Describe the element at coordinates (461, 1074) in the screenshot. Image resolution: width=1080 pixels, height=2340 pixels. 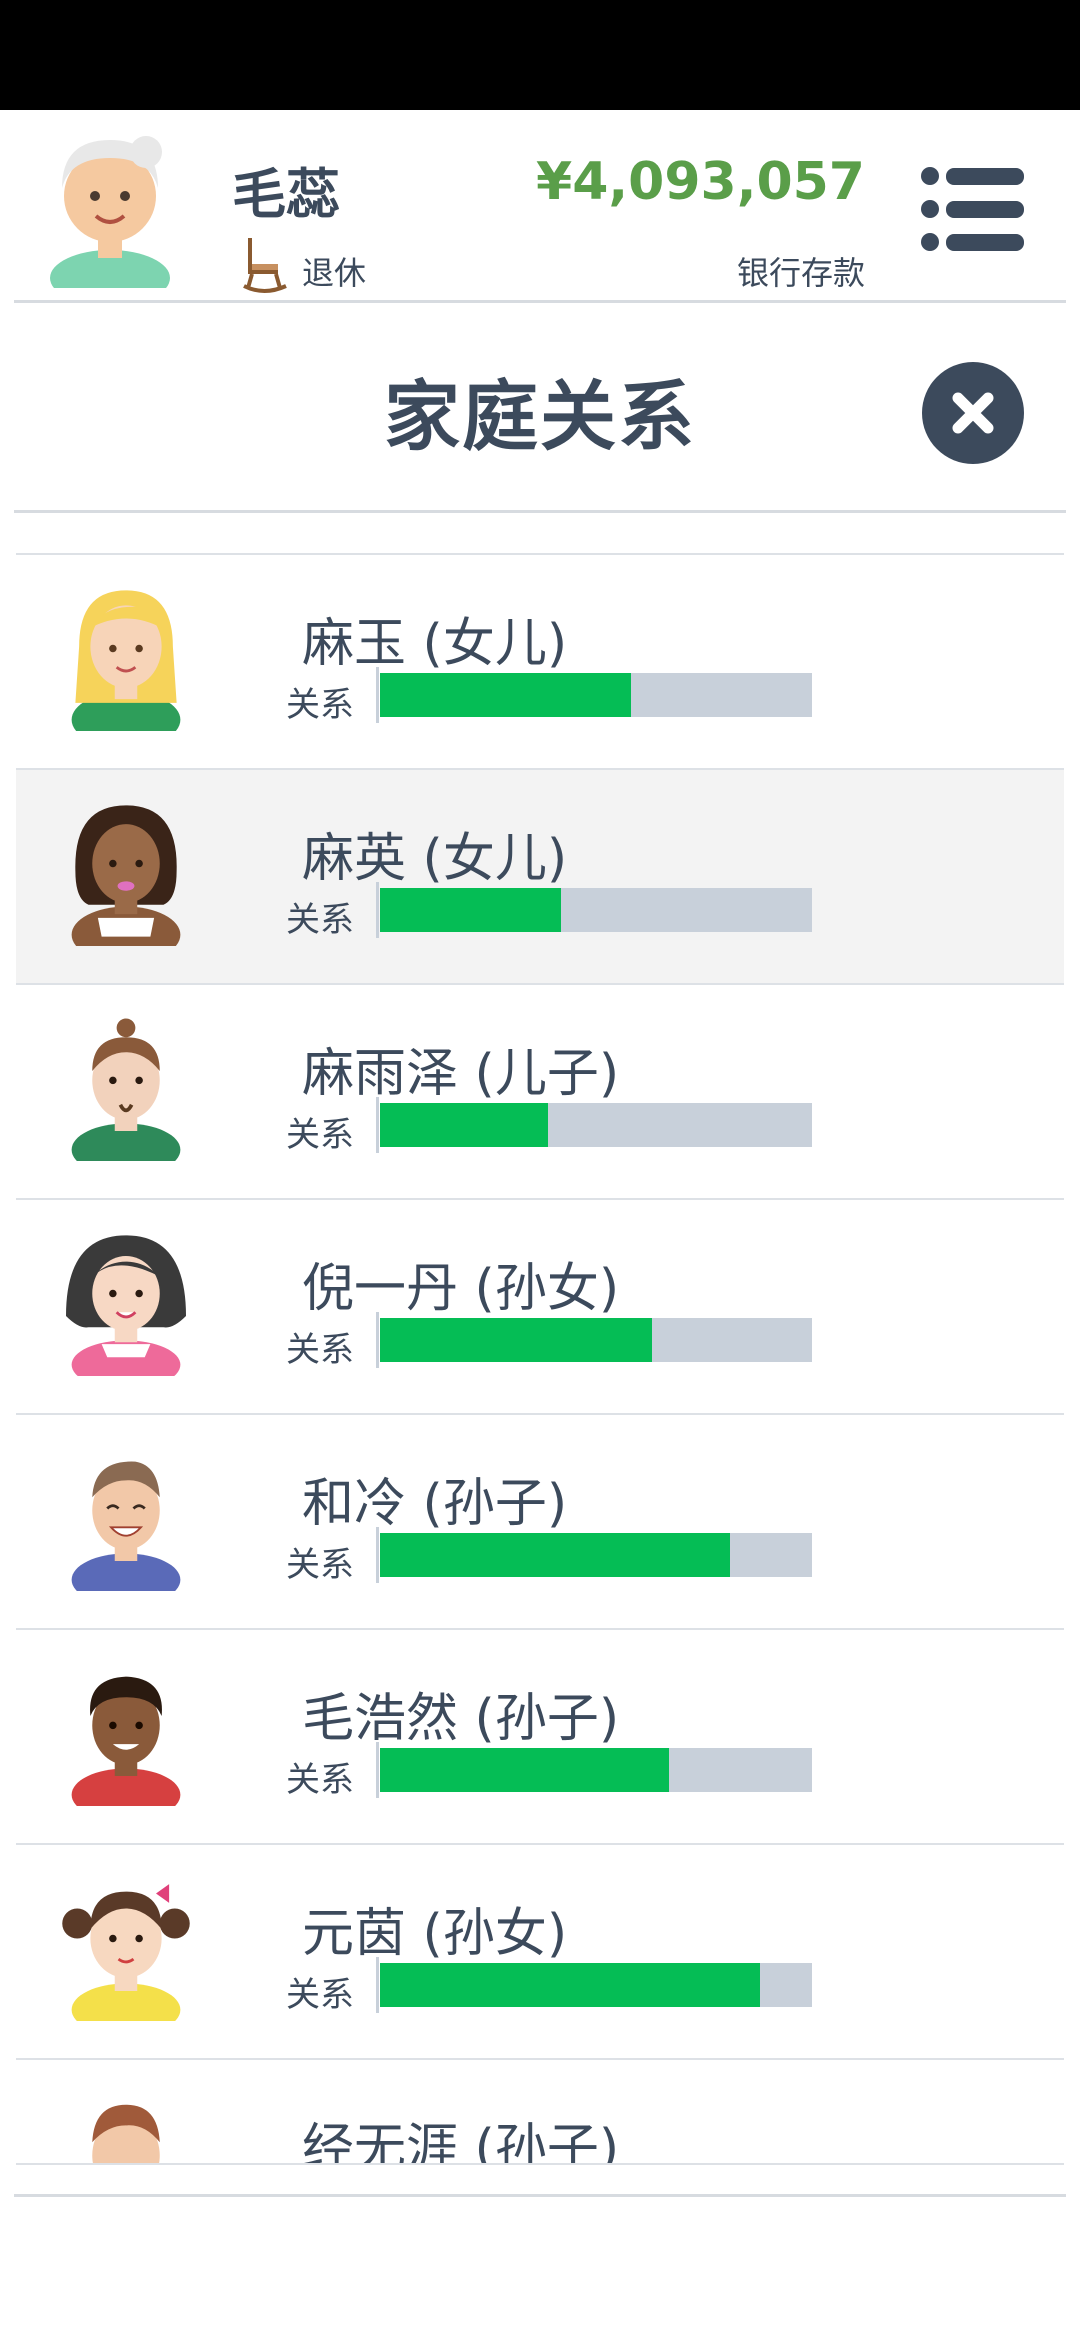
I see `family-member-name: 麻雨泽 (儿子)` at that location.